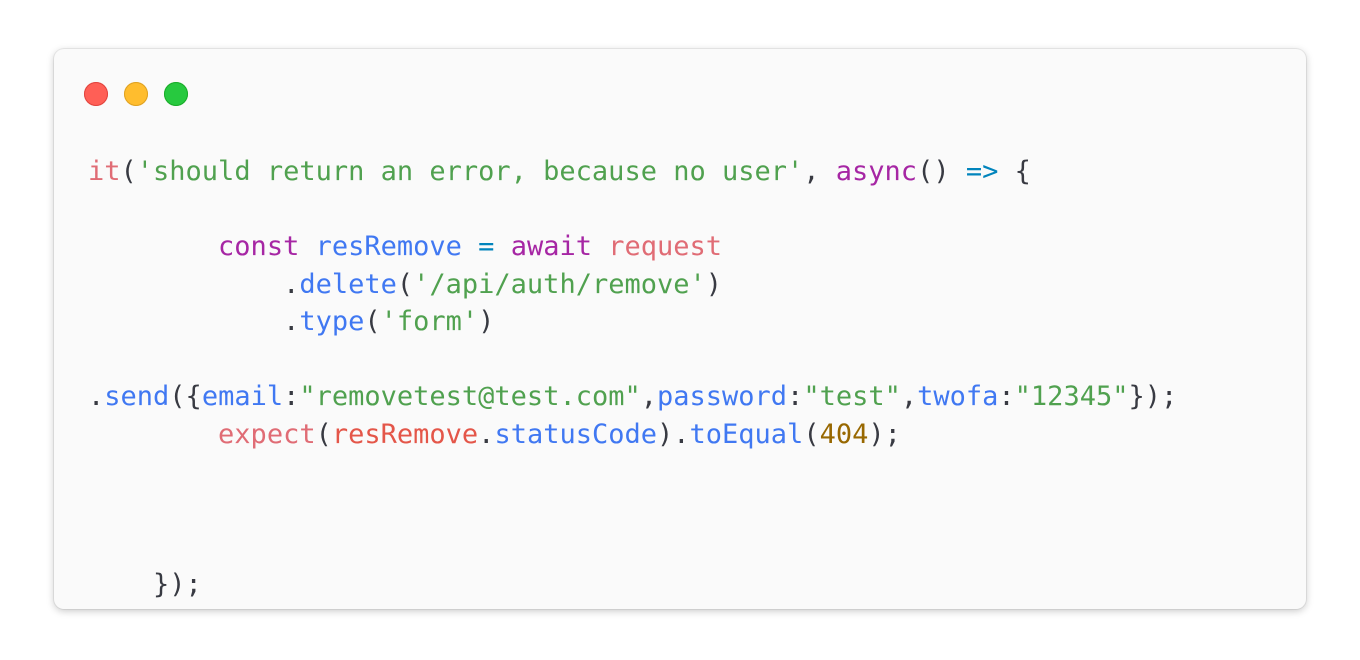 This screenshot has height=660, width=1360. What do you see at coordinates (486, 246) in the screenshot?
I see `code-token: =` at bounding box center [486, 246].